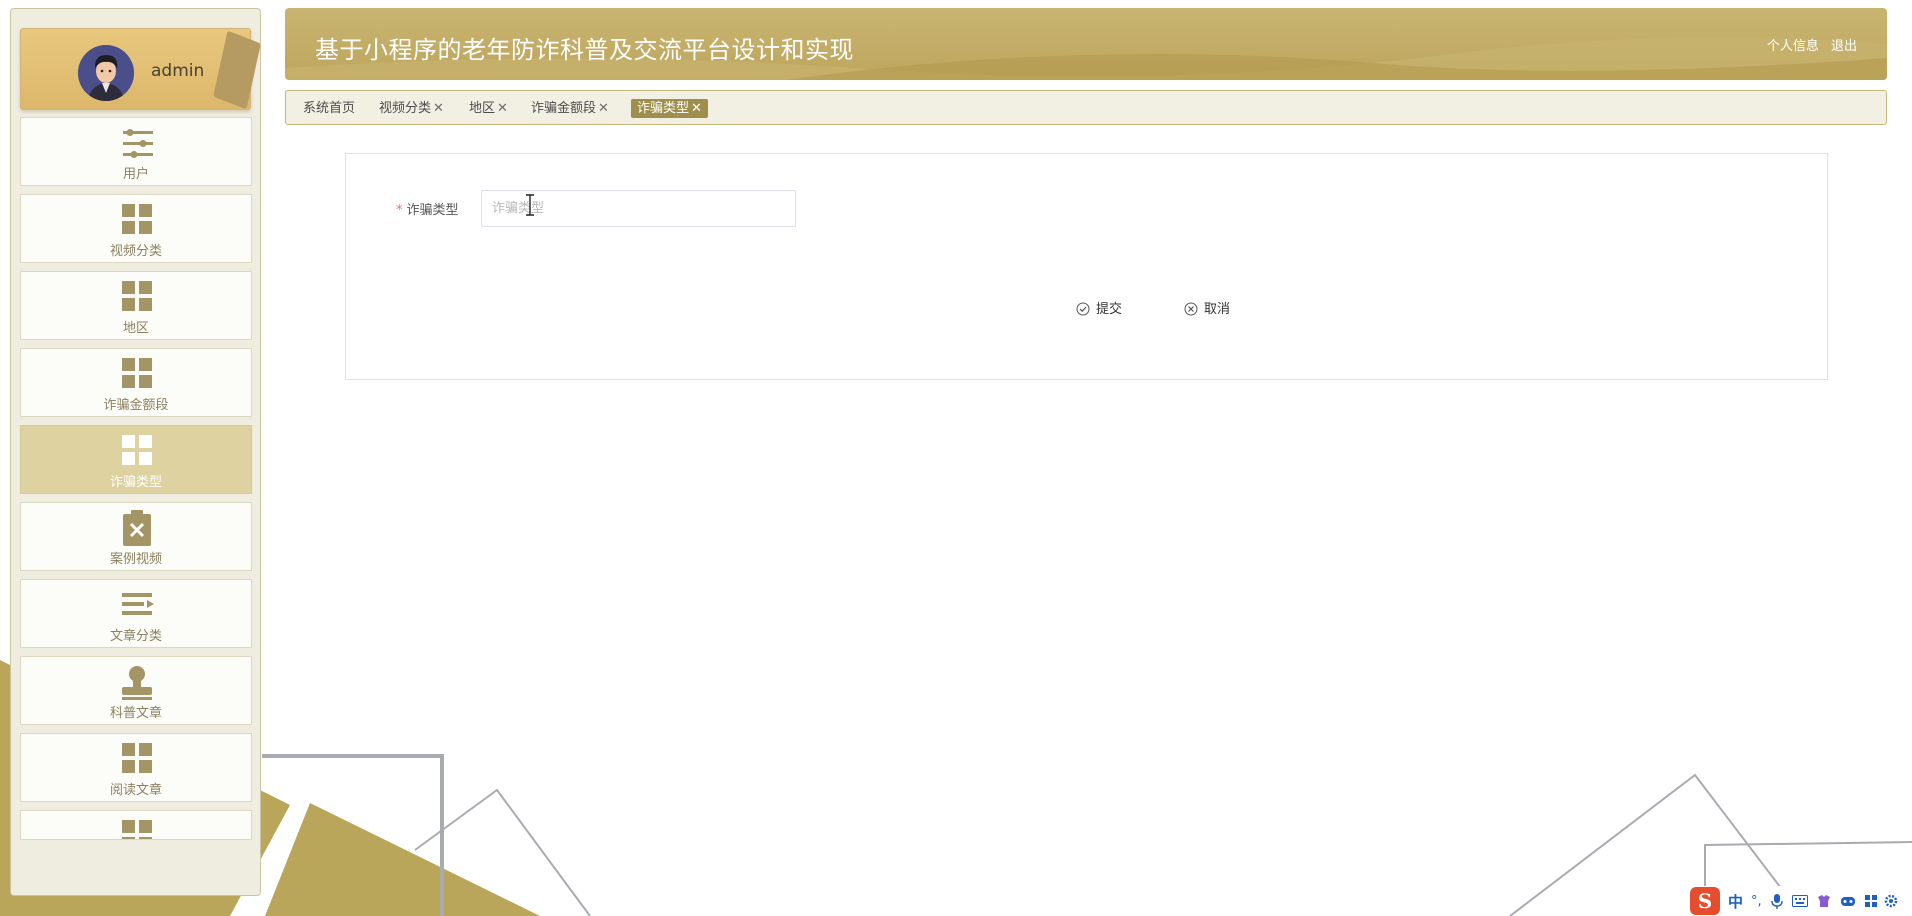 The height and width of the screenshot is (916, 1912). What do you see at coordinates (399, 210) in the screenshot?
I see `required-mark: *` at bounding box center [399, 210].